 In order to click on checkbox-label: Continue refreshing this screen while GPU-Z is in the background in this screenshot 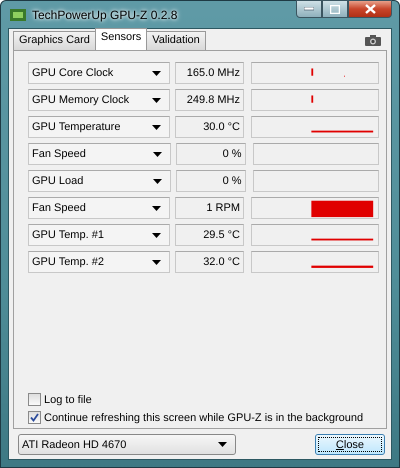, I will do `click(204, 418)`.